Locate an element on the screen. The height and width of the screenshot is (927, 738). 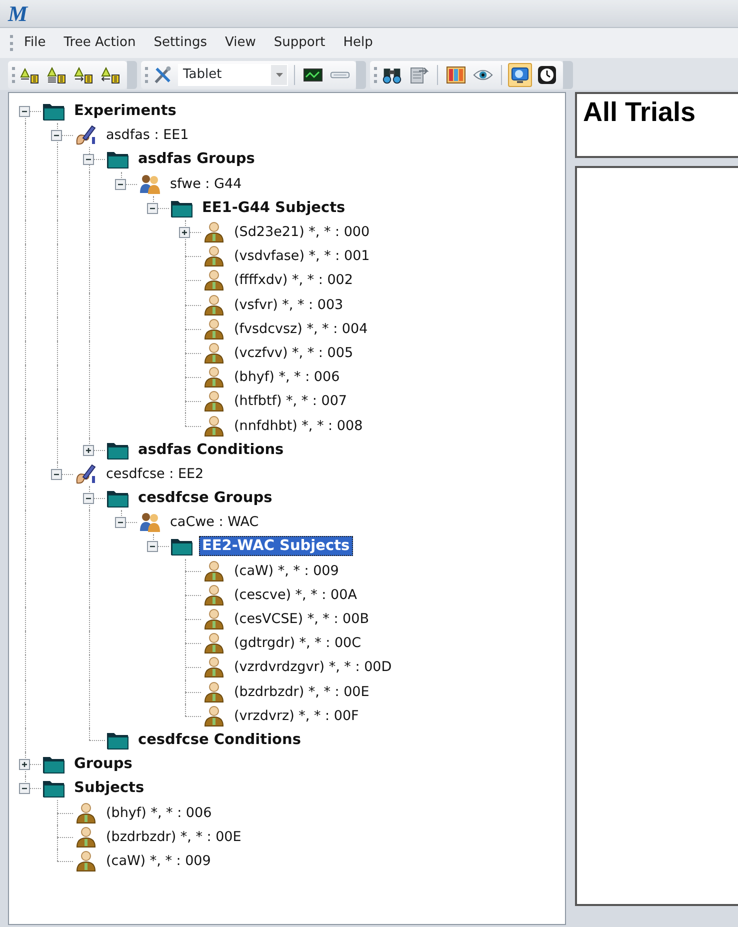
tree-node-label: (cesVCSE) *, * : 00B is located at coordinates (301, 619).